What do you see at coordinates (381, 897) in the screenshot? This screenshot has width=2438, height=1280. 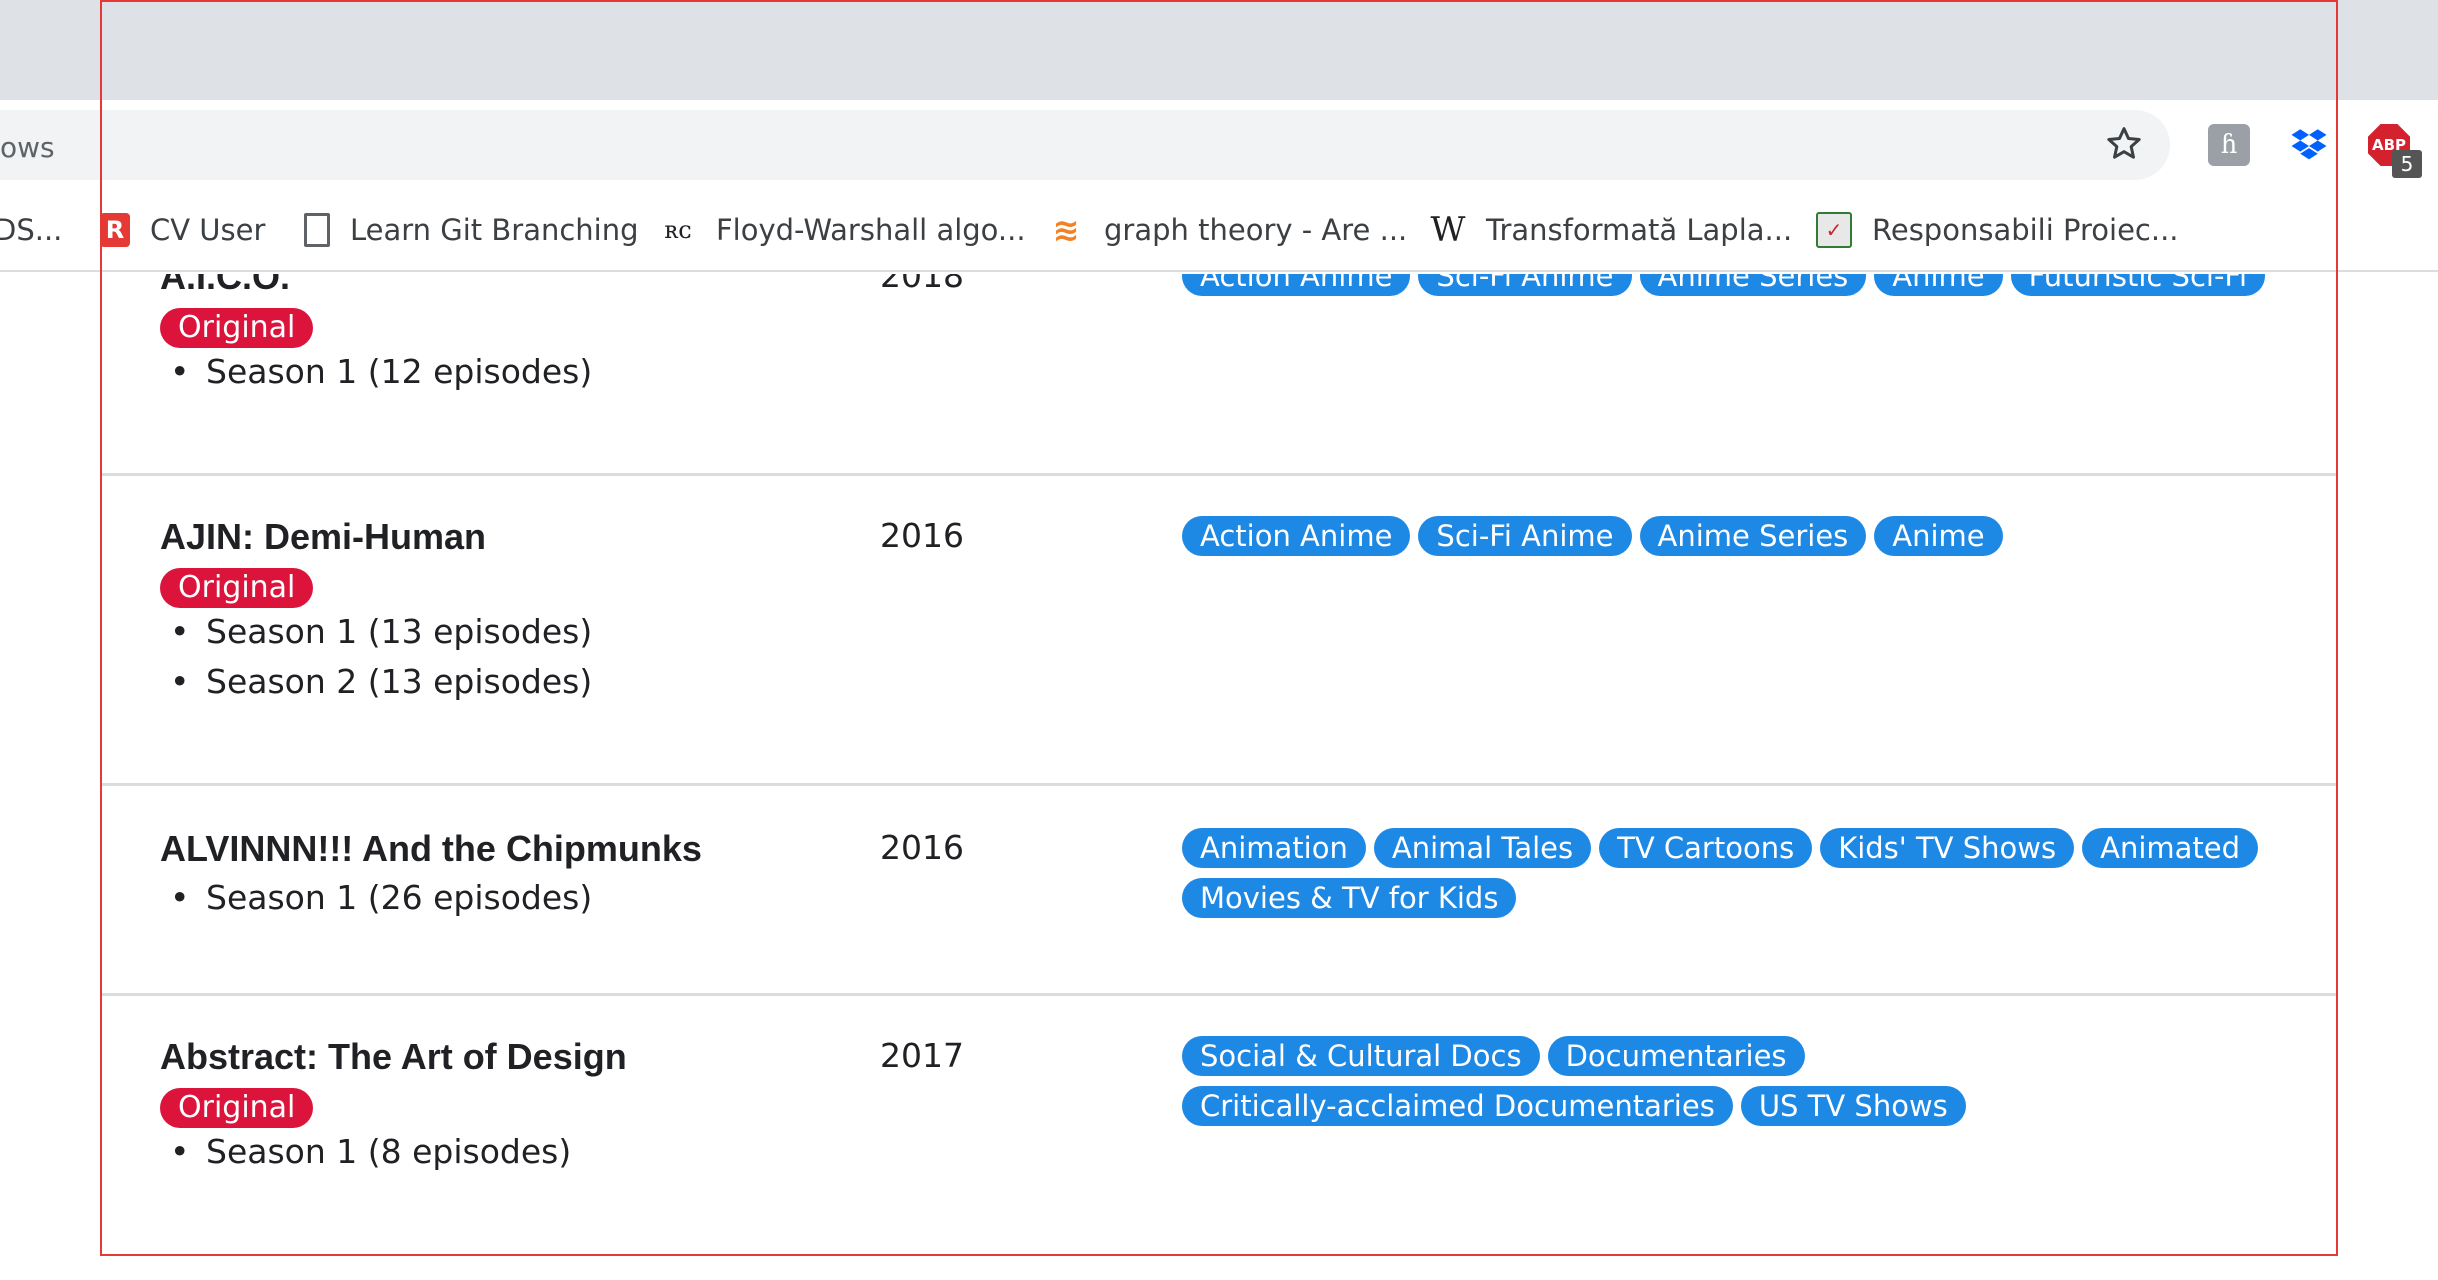 I see `season-item: Season 1 (26 episodes)` at bounding box center [381, 897].